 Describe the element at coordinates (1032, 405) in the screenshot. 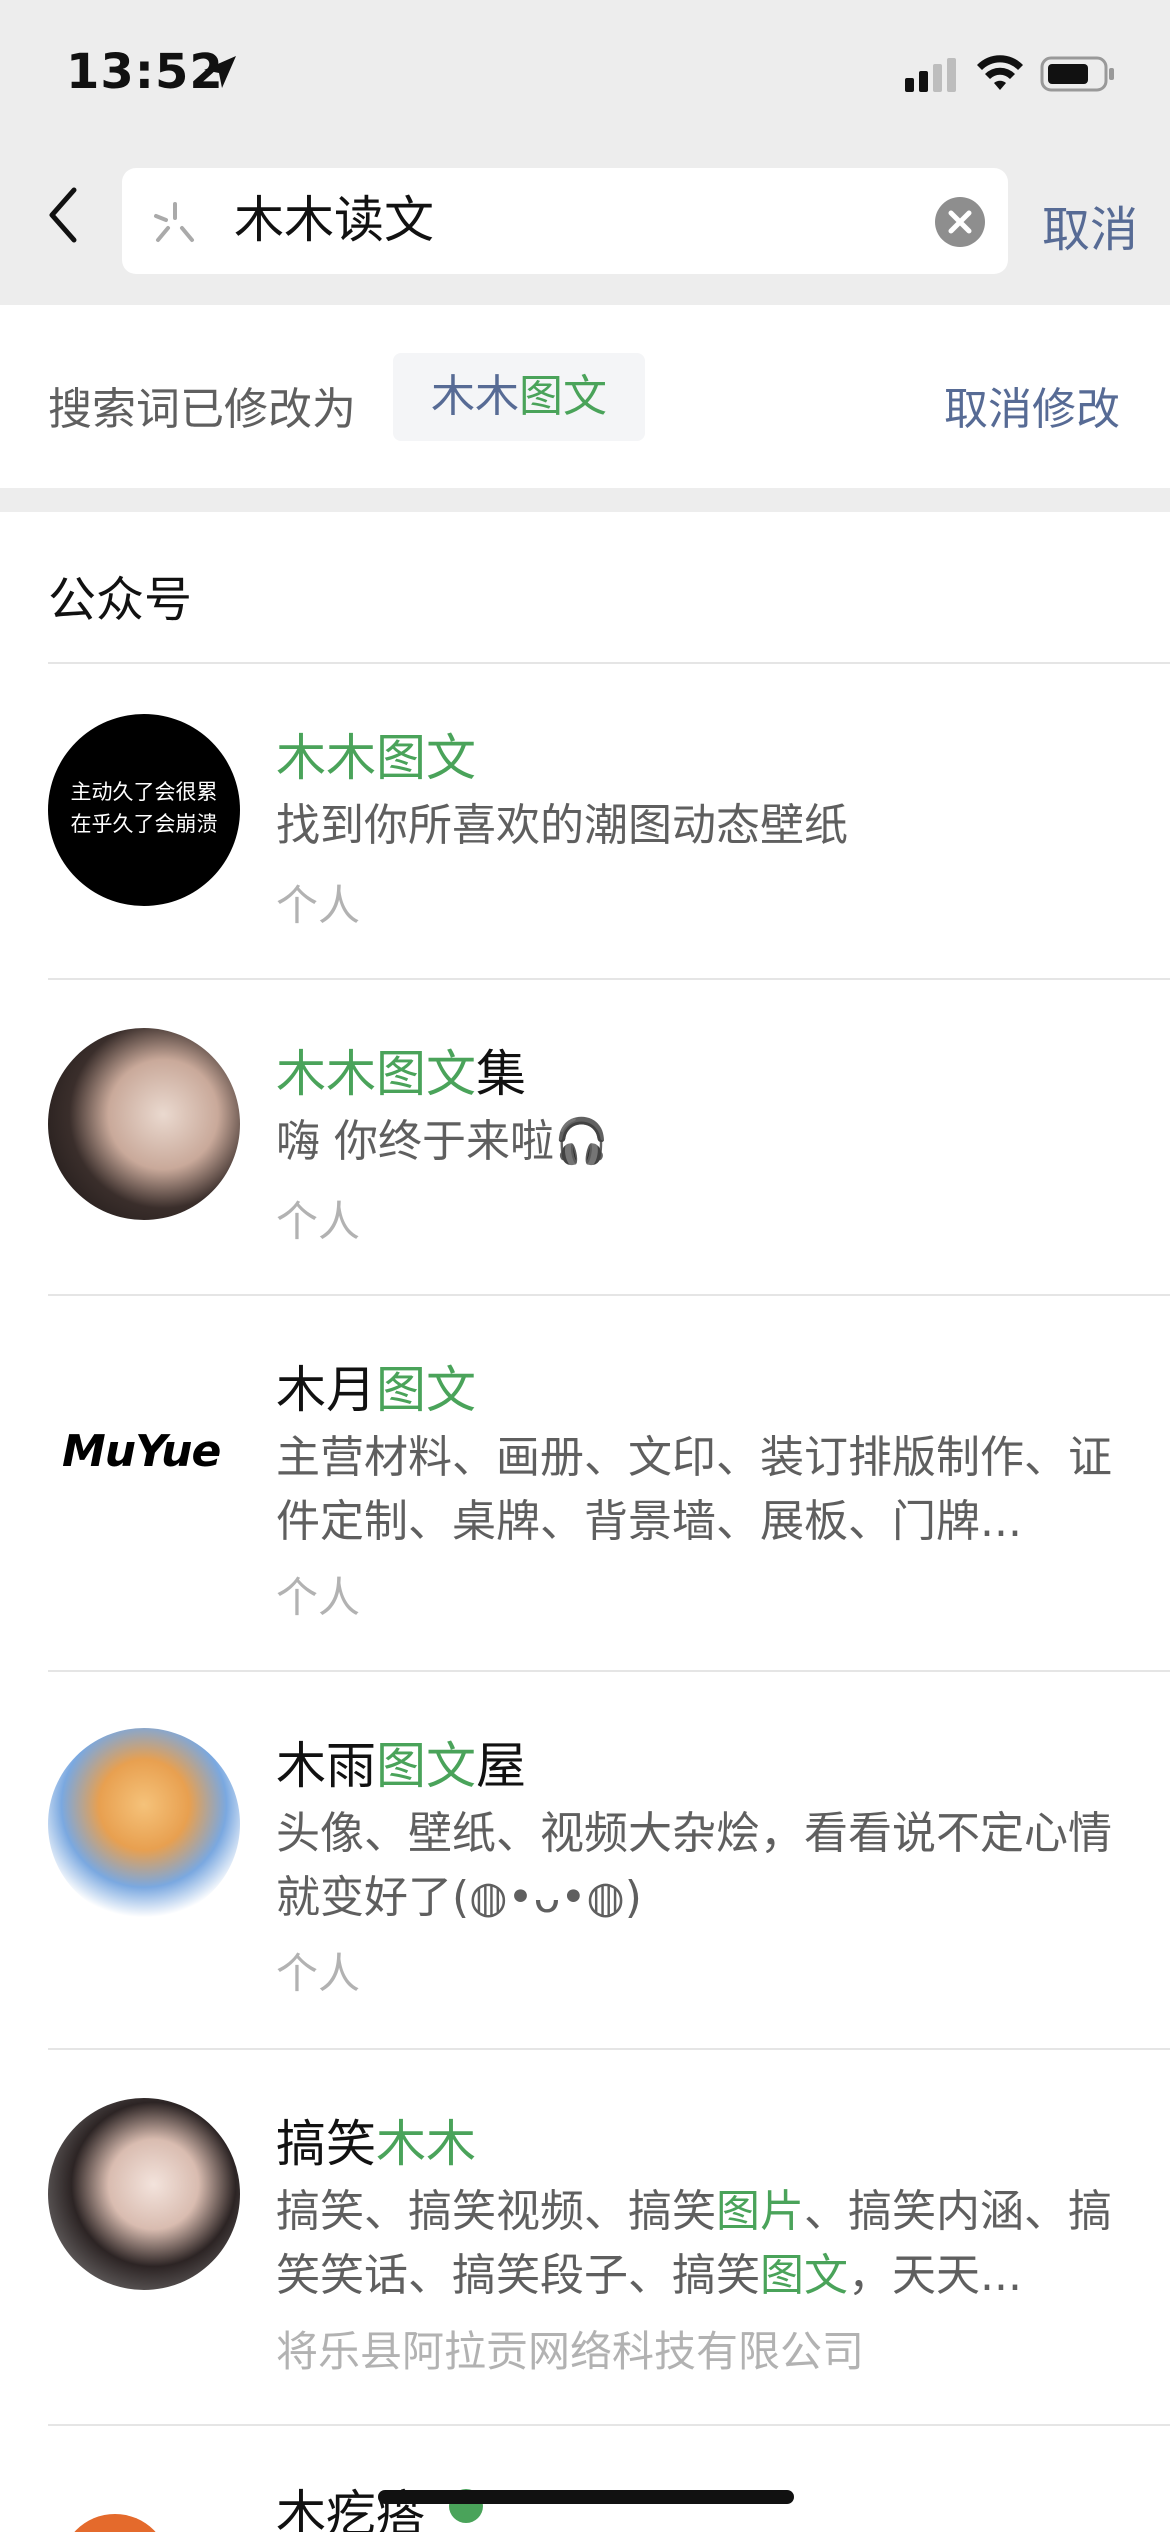

I see `undo-modification-button: 取消修改` at that location.